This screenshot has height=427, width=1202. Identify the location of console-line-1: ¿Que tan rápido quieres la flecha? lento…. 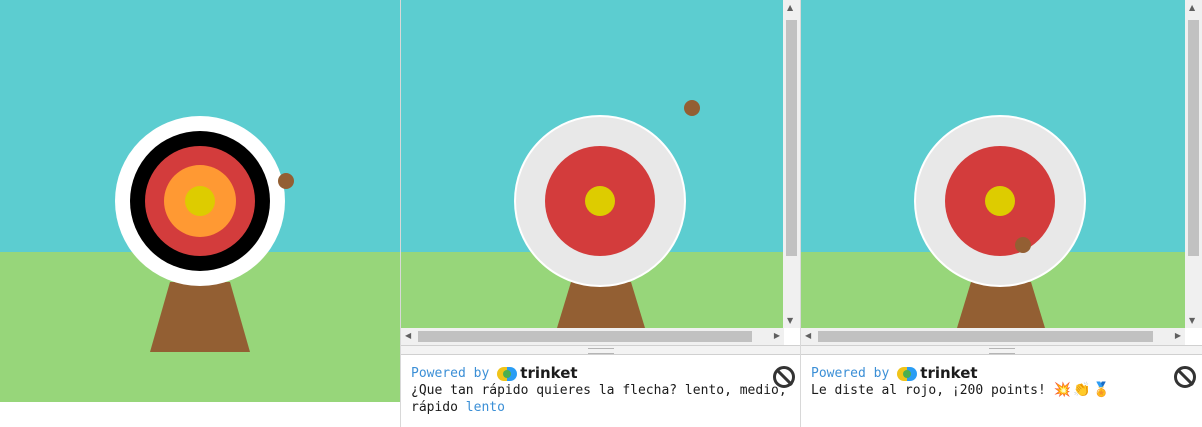
(599, 390).